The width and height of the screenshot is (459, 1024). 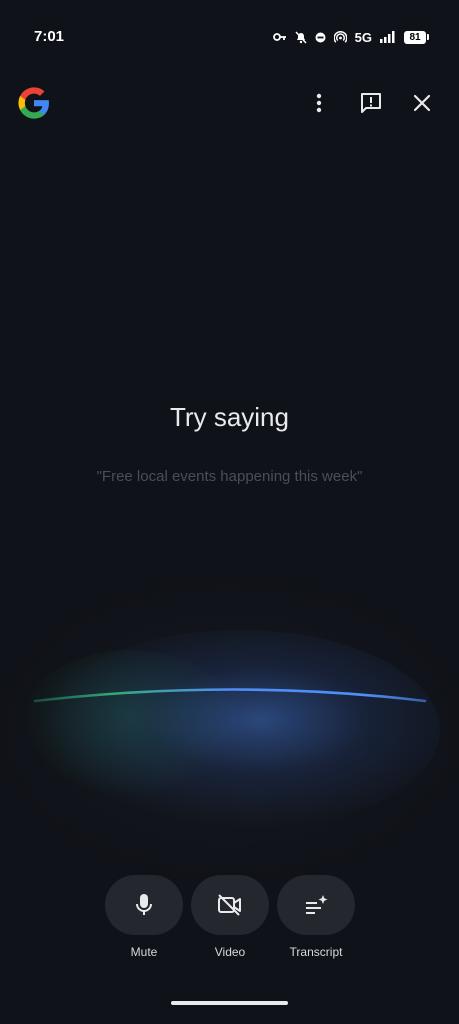 I want to click on feedback-button, so click(x=371, y=103).